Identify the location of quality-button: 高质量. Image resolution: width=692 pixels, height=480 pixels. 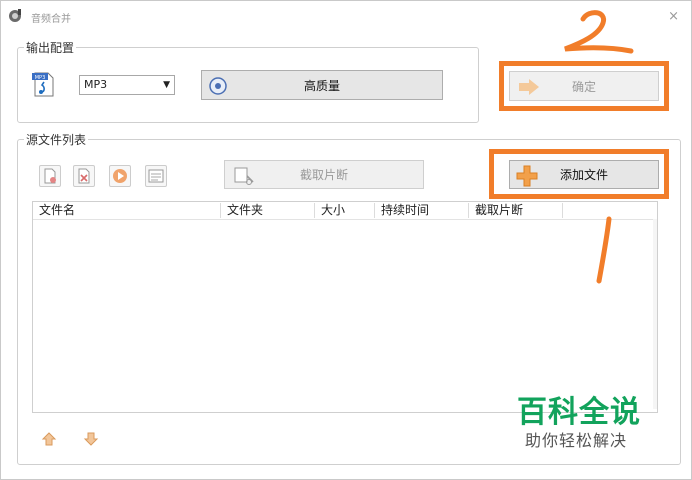
(322, 85).